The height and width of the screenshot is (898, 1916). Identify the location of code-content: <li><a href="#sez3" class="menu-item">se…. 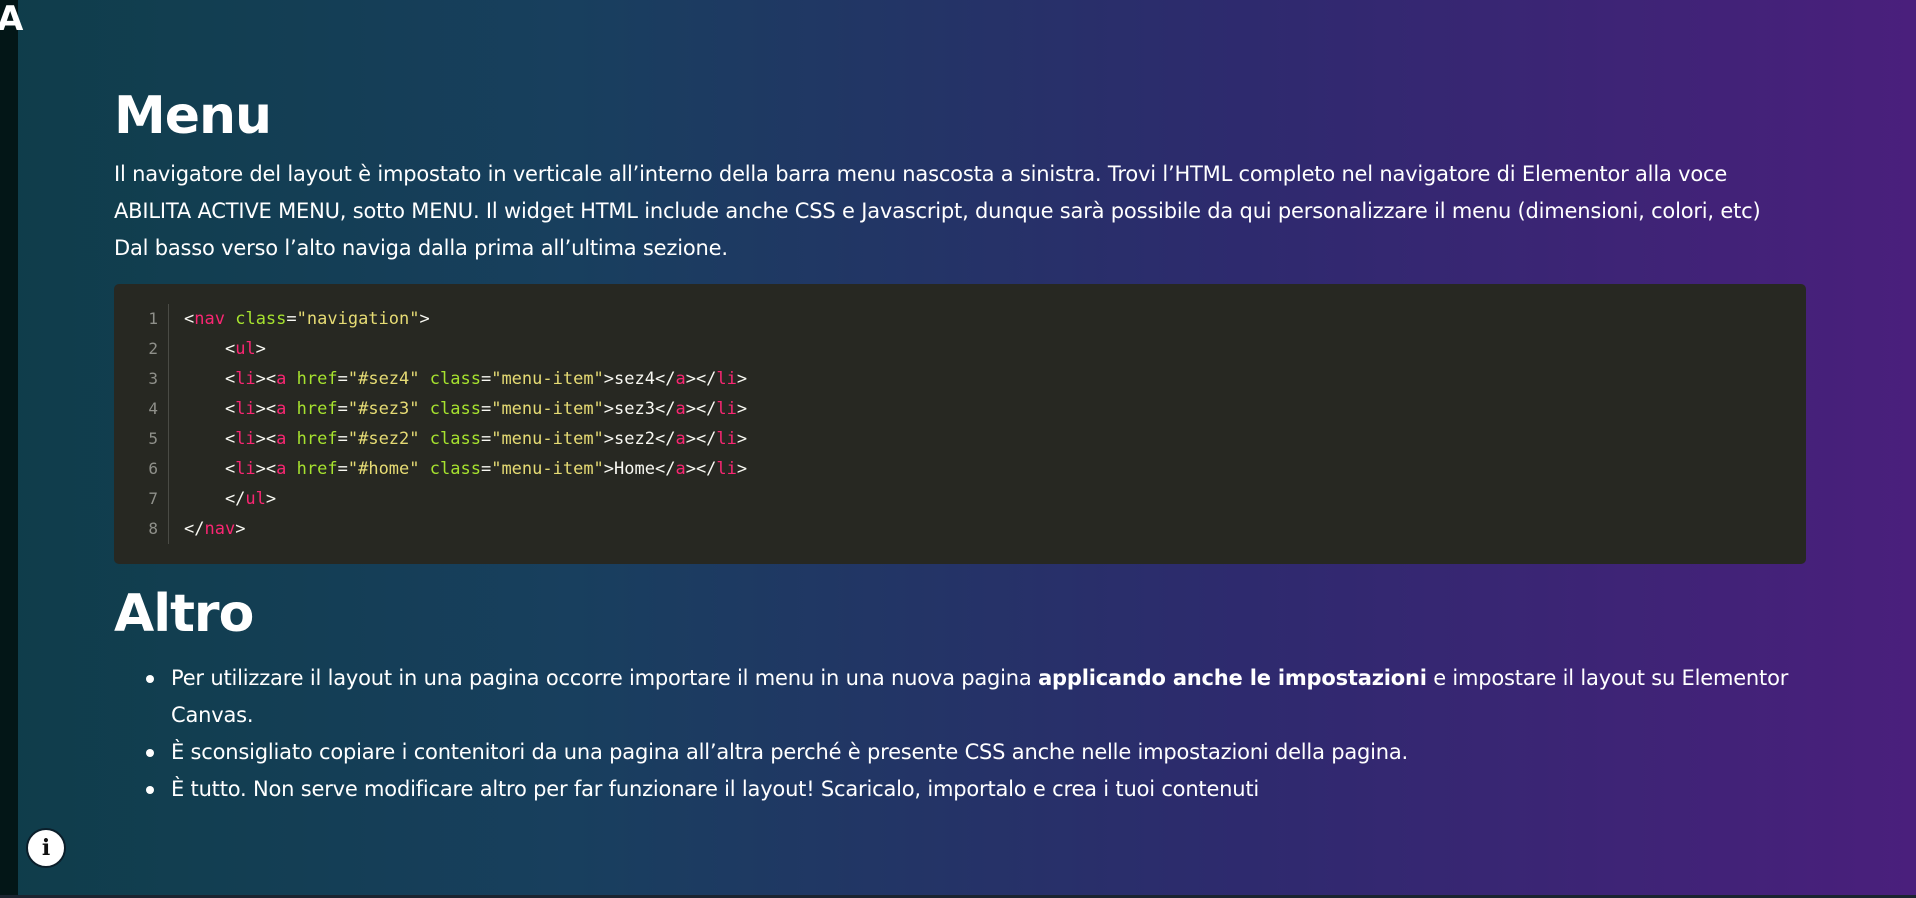
(466, 409).